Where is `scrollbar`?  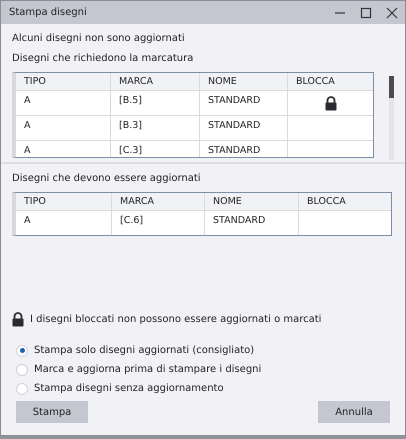 scrollbar is located at coordinates (391, 118).